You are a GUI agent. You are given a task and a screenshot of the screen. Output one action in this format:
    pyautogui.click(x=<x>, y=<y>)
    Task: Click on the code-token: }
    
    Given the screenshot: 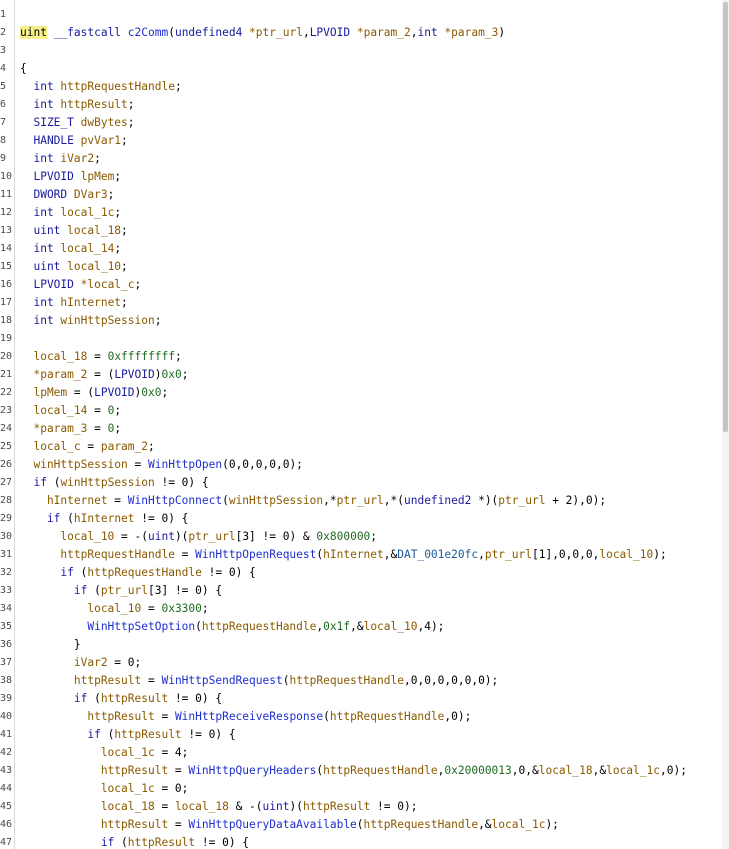 What is the action you would take?
    pyautogui.click(x=50, y=644)
    